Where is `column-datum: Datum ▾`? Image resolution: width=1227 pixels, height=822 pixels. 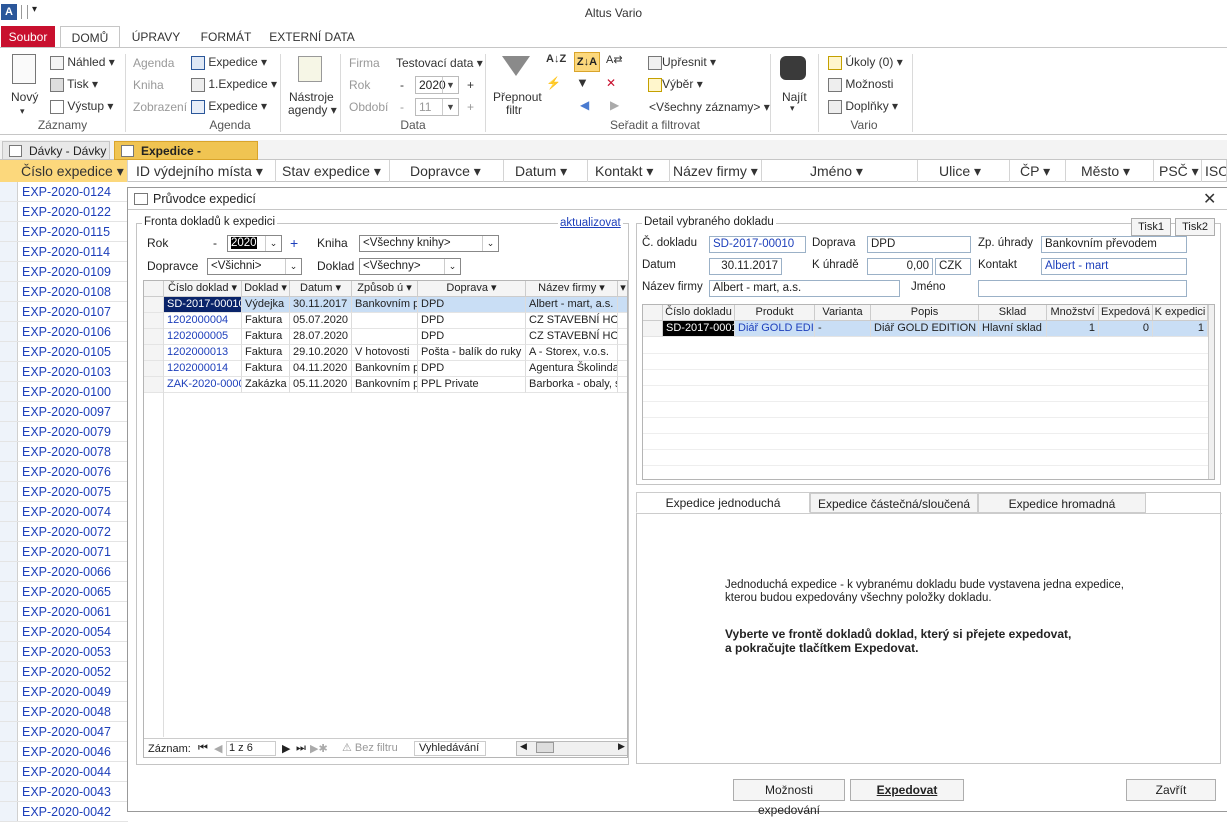
column-datum: Datum ▾ is located at coordinates (546, 171).